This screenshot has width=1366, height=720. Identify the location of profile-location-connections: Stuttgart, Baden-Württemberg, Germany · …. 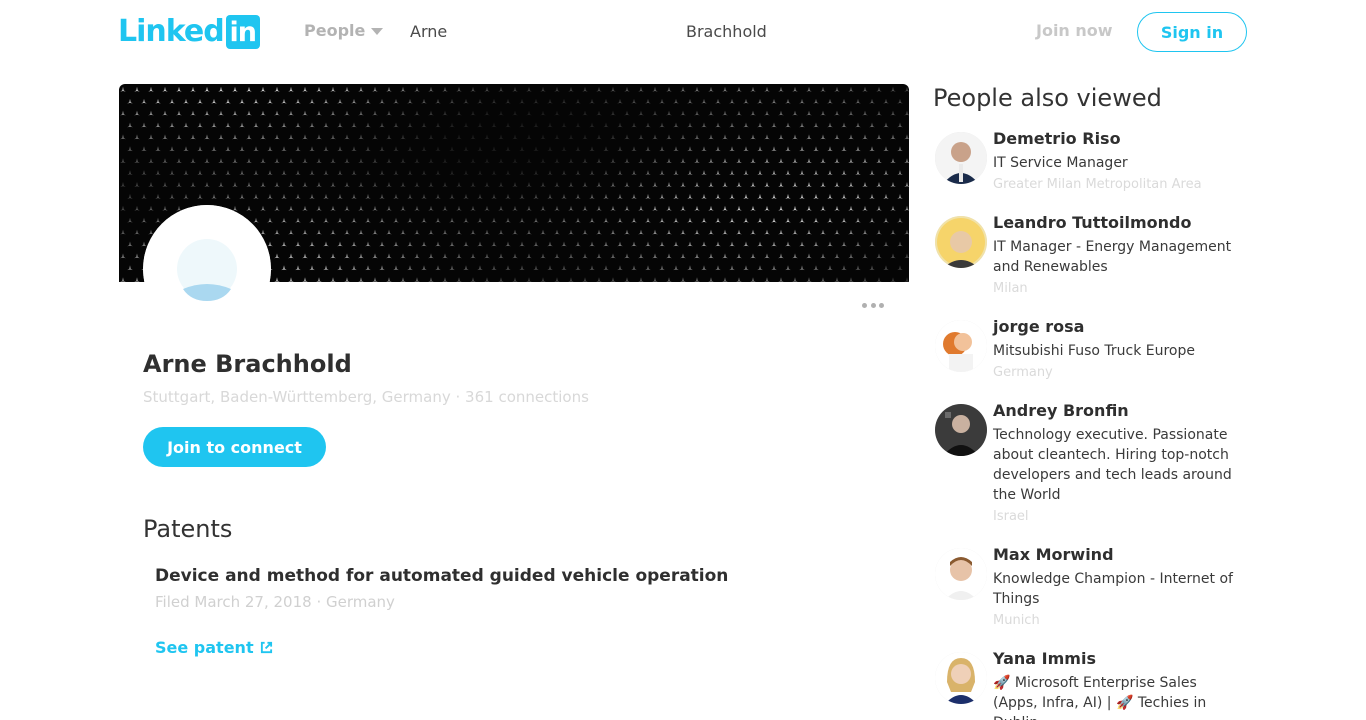
(366, 397).